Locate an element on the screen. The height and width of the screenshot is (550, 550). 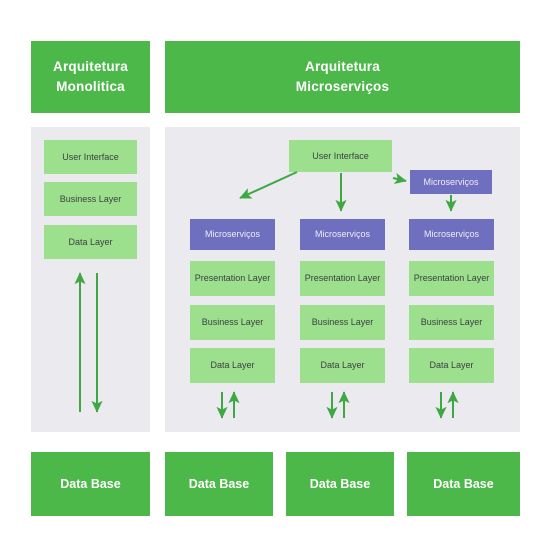
business-layer-col2: Business Layer is located at coordinates (342, 322).